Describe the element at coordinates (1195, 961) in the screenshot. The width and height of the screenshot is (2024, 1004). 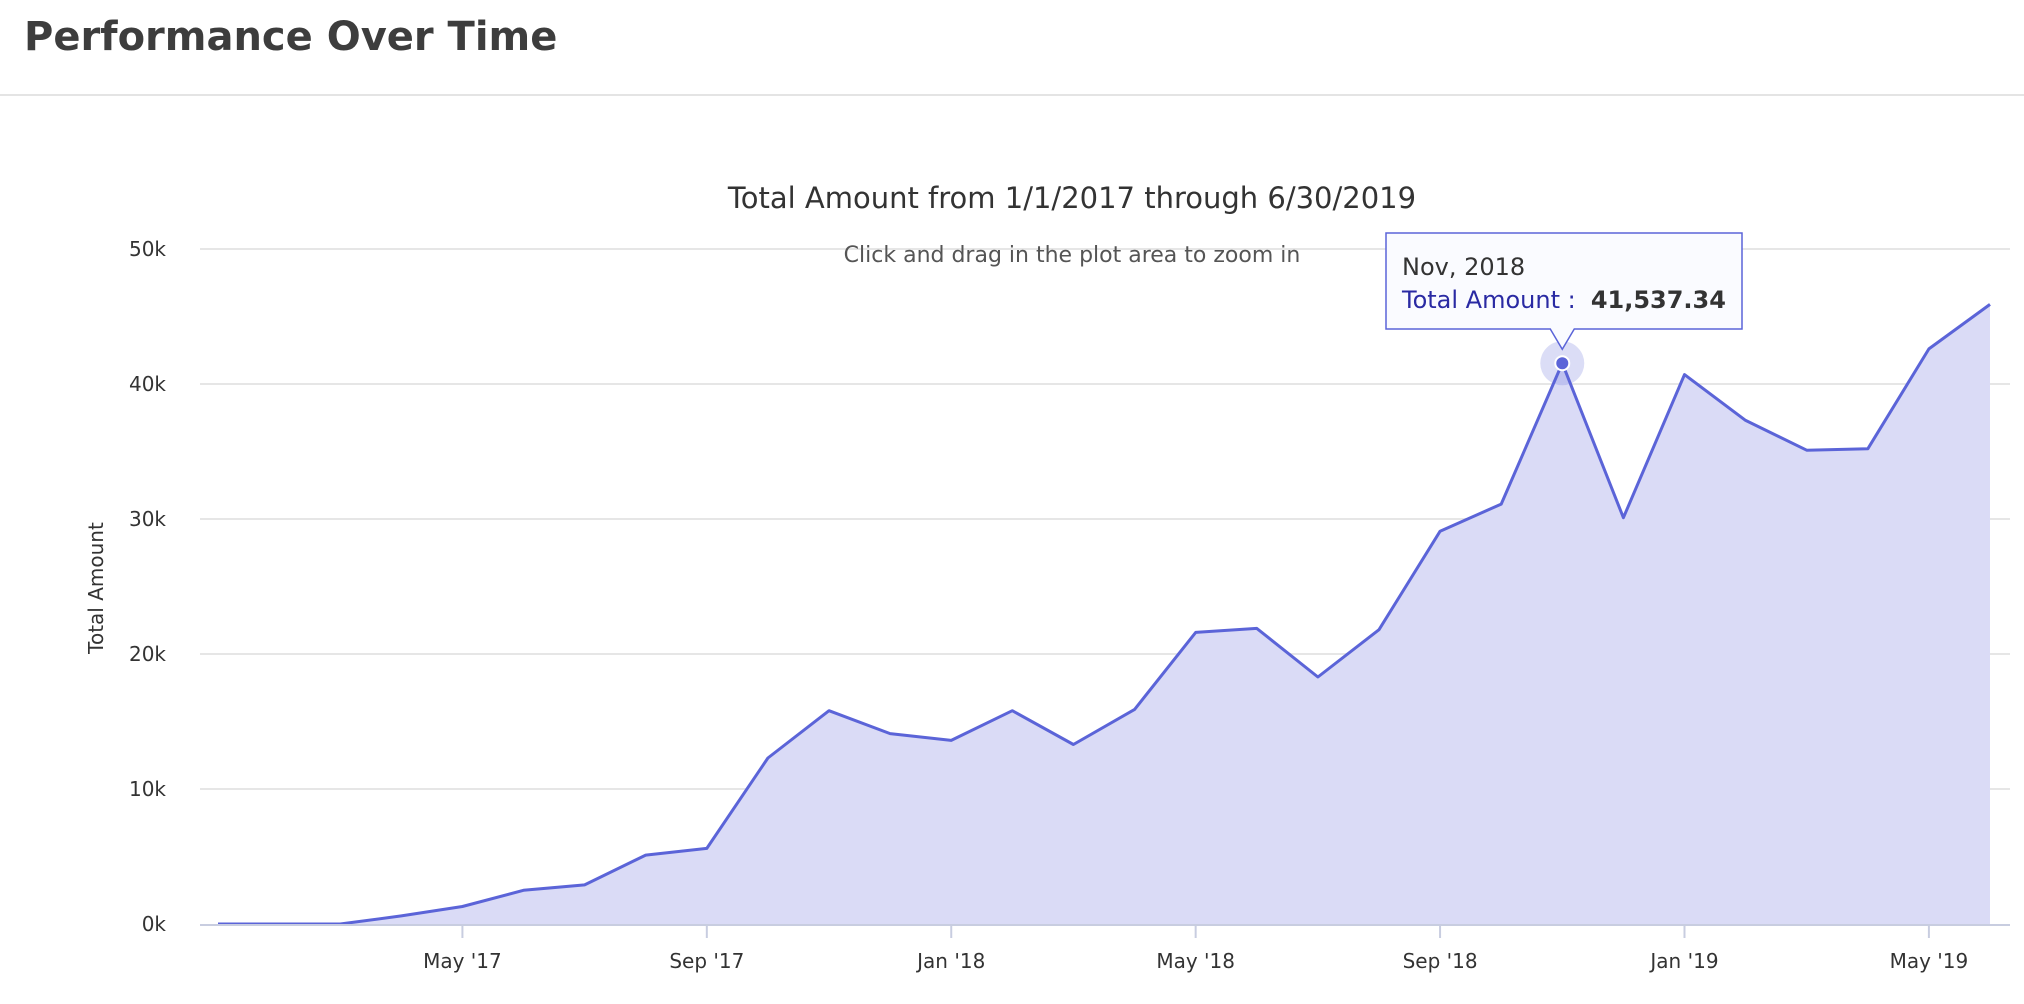
I see `x-tick-label: May '18` at that location.